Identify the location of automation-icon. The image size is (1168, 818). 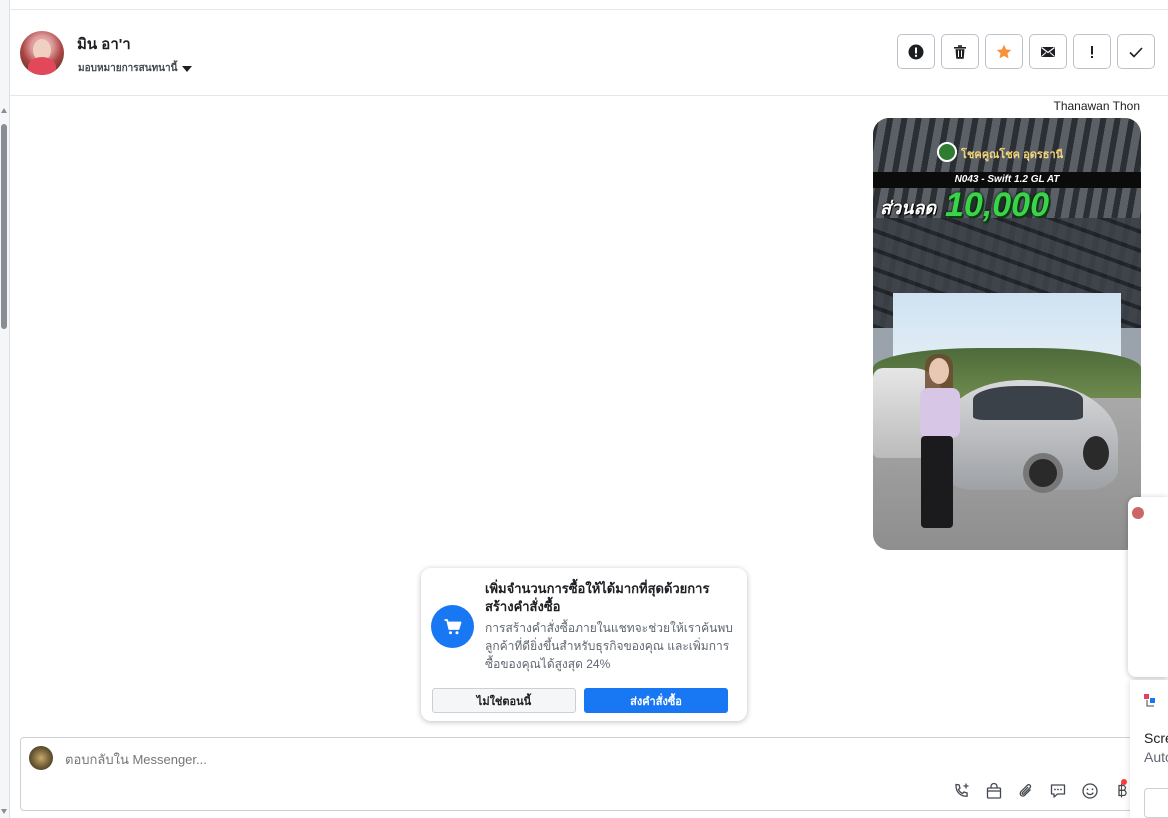
(1150, 701).